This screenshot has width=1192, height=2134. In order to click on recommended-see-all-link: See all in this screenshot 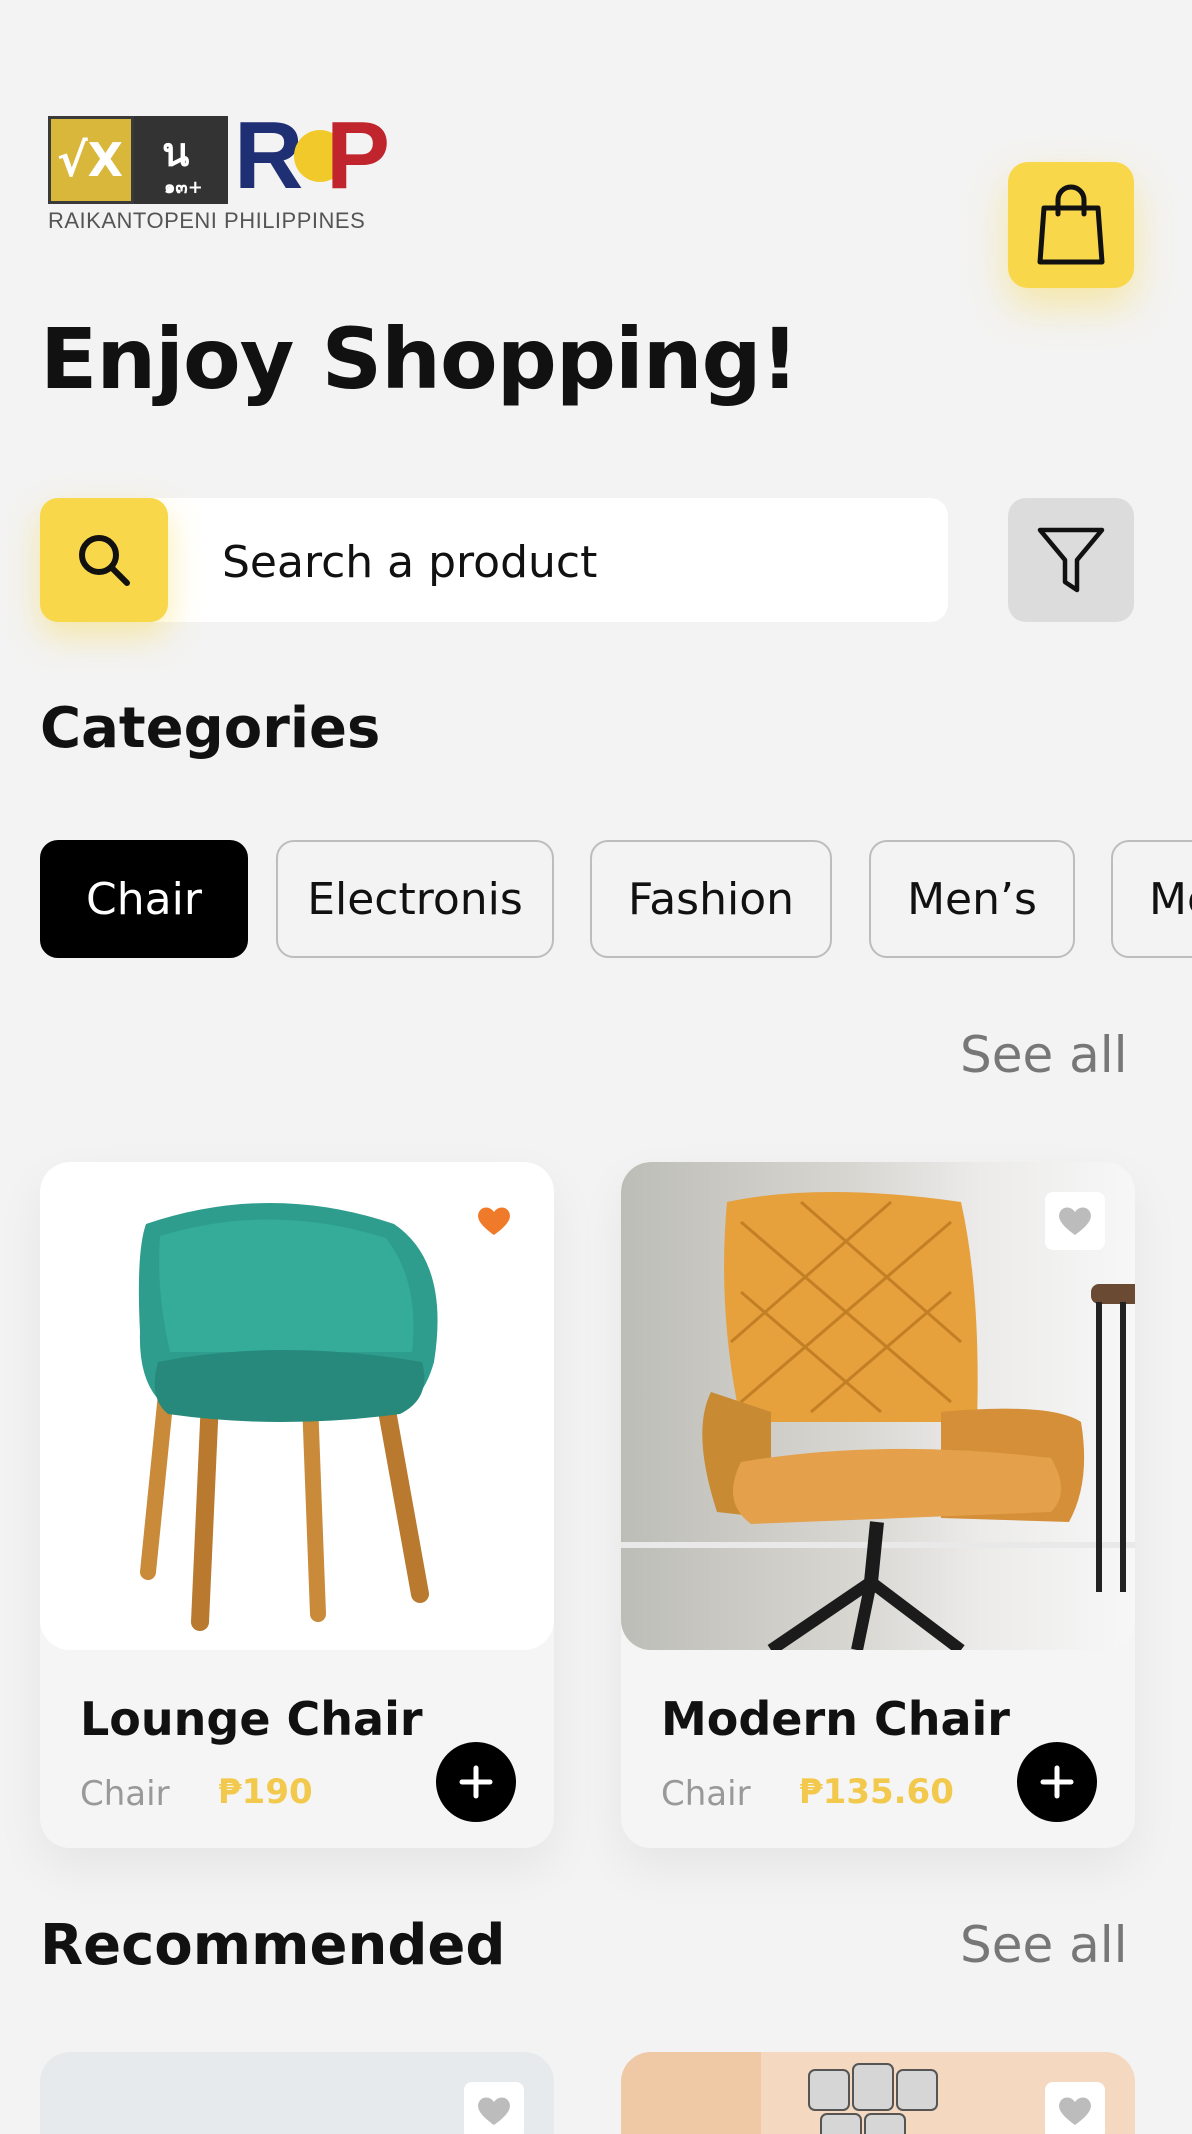, I will do `click(1044, 1945)`.